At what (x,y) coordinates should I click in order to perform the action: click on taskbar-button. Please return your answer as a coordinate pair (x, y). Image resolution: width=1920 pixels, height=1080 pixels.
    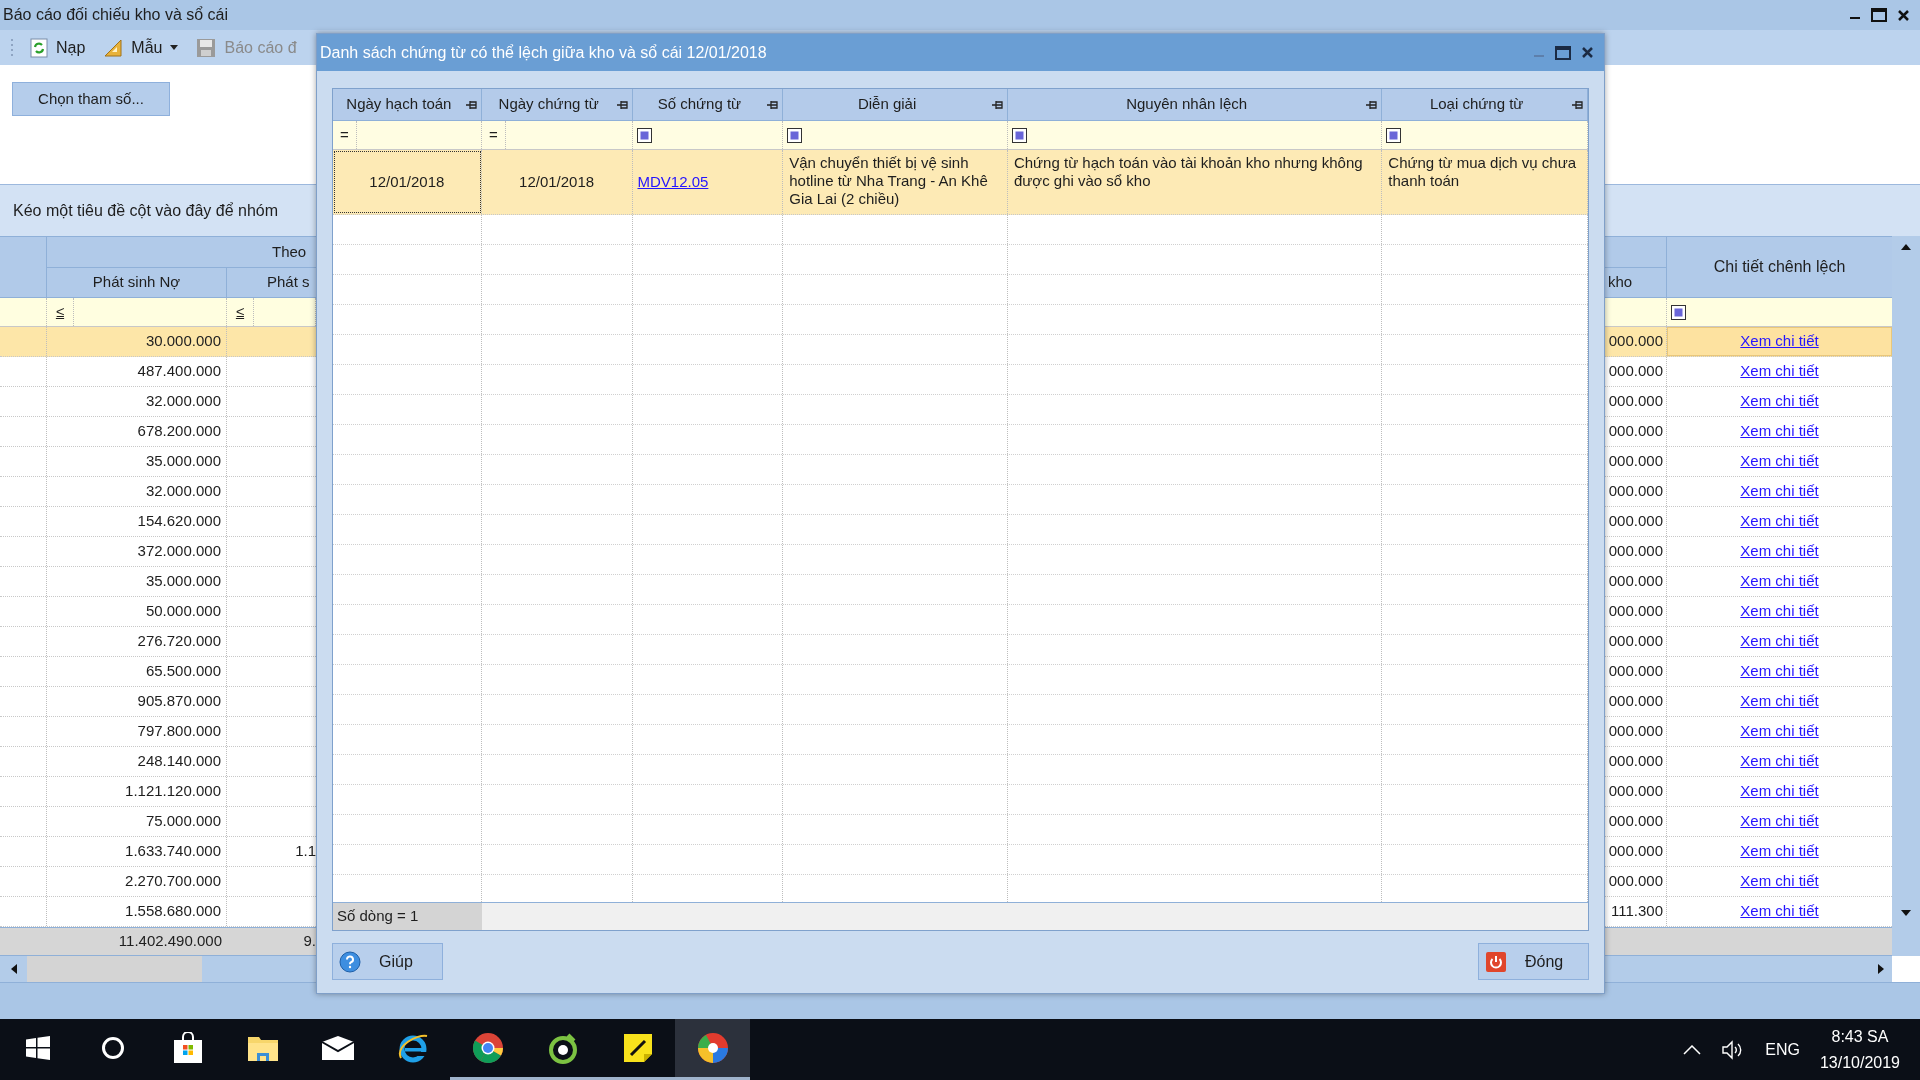
    Looking at the image, I should click on (712, 1049).